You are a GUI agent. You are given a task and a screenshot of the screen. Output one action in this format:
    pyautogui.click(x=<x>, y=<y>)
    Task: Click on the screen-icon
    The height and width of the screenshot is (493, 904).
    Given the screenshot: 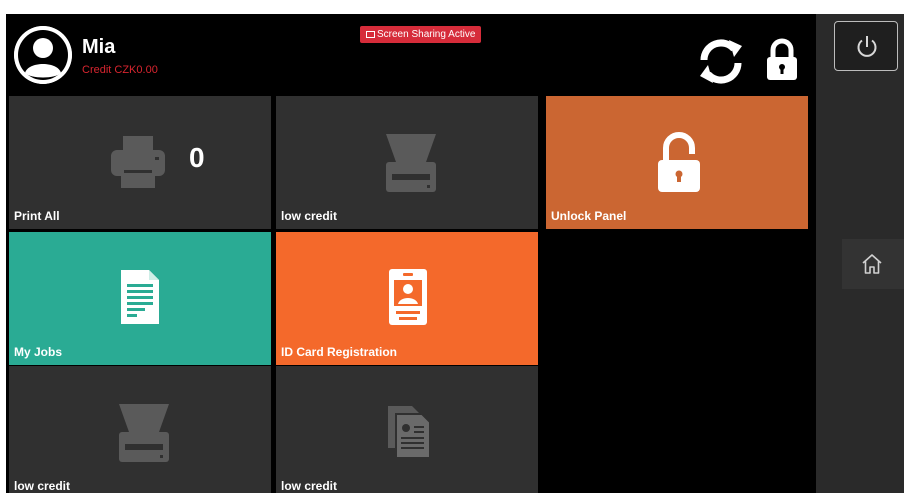 What is the action you would take?
    pyautogui.click(x=370, y=34)
    